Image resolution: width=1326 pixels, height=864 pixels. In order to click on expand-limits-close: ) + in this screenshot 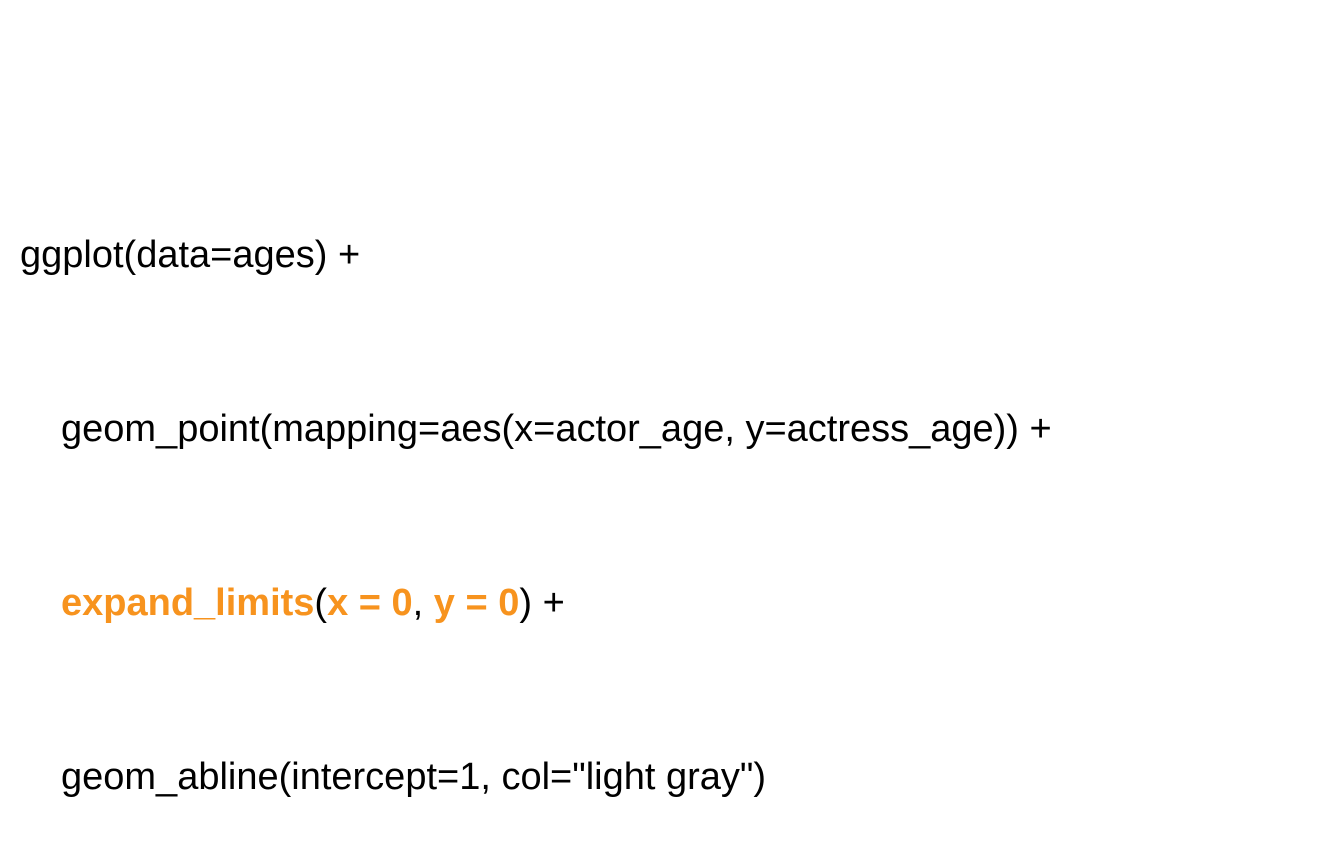, I will do `click(542, 603)`.